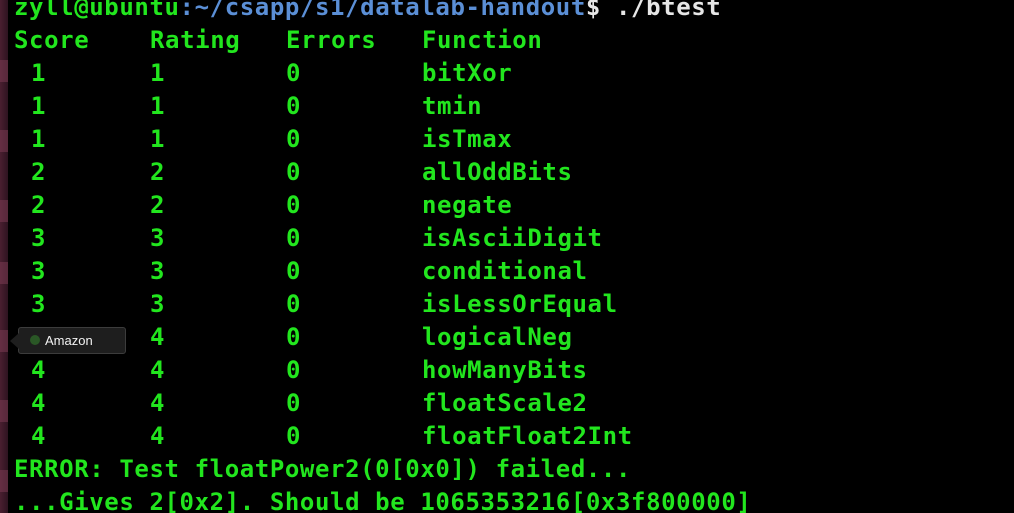 The width and height of the screenshot is (1014, 513). What do you see at coordinates (35, 340) in the screenshot?
I see `amazon-icon` at bounding box center [35, 340].